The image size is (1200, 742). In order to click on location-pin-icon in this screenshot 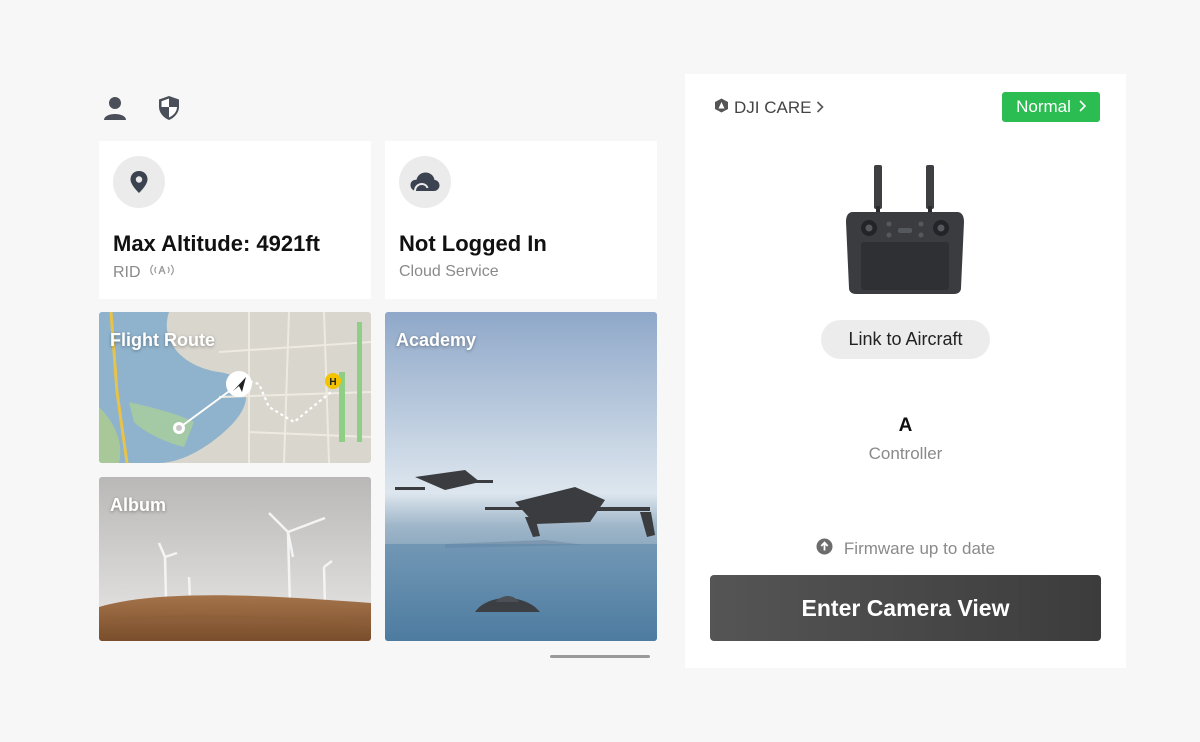, I will do `click(139, 182)`.